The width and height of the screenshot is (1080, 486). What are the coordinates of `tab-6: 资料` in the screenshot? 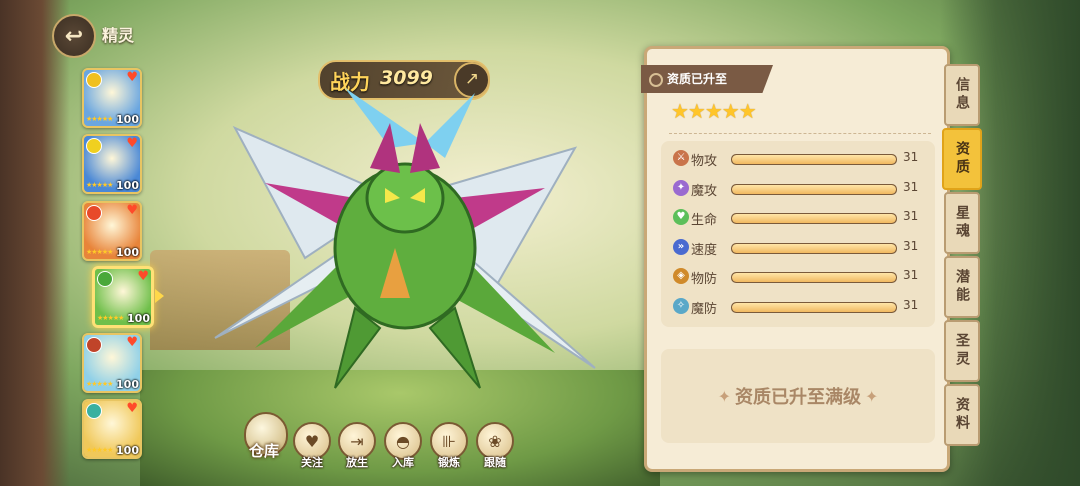 It's located at (962, 415).